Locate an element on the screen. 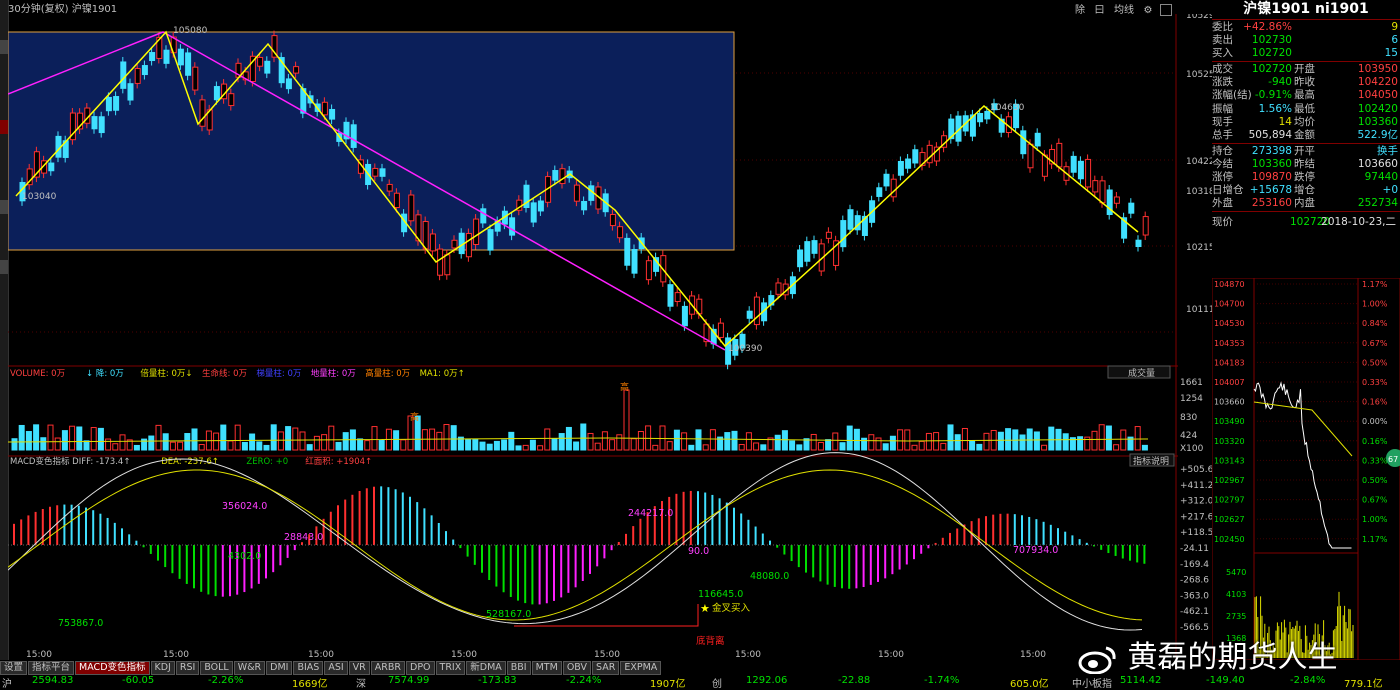  trade-stat-label2: 昨收 is located at coordinates (1304, 82).